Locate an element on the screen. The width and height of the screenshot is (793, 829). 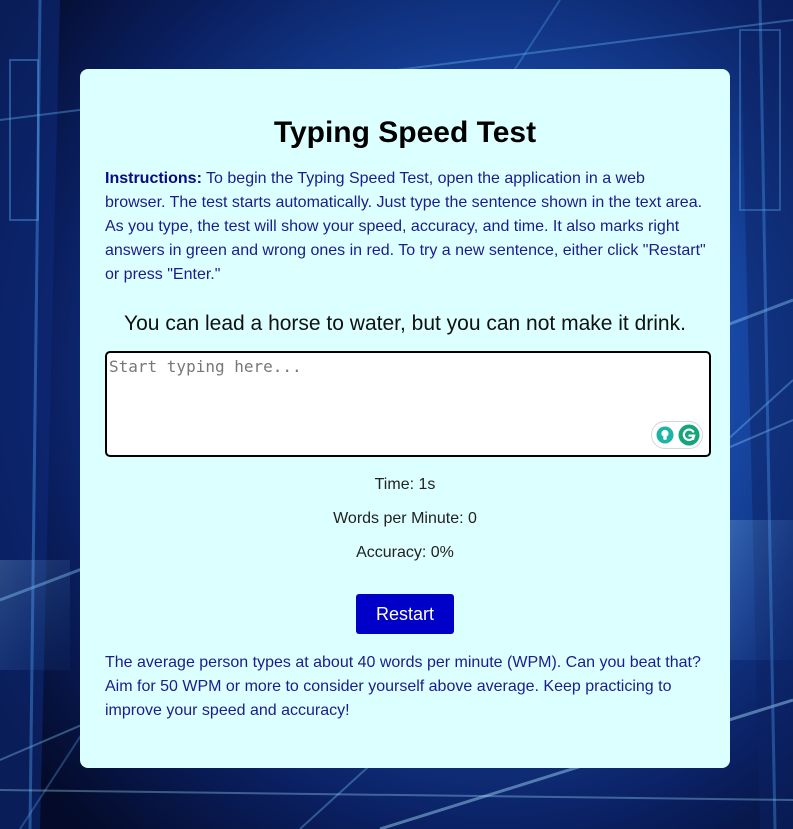
restart-button: Restart is located at coordinates (405, 614).